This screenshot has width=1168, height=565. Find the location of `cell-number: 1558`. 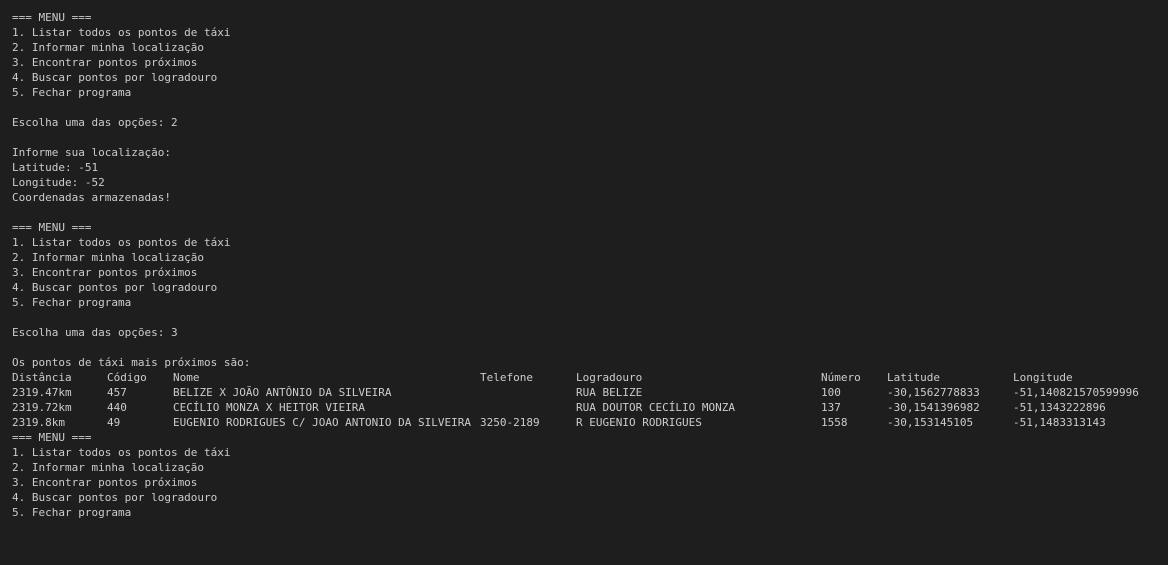

cell-number: 1558 is located at coordinates (834, 422).